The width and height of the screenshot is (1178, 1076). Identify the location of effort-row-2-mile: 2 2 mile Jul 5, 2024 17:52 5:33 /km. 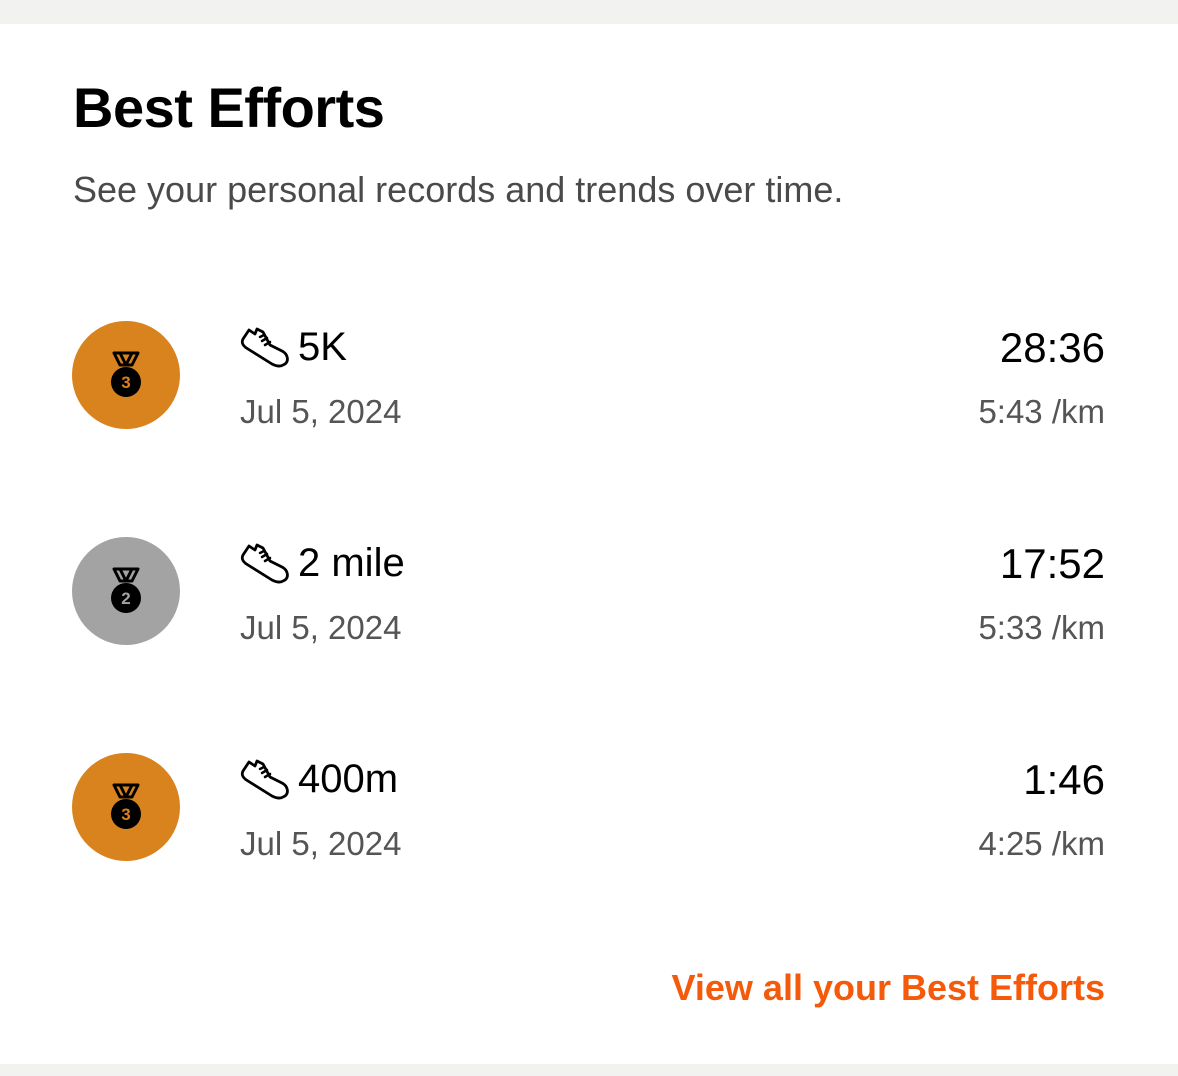
(589, 602).